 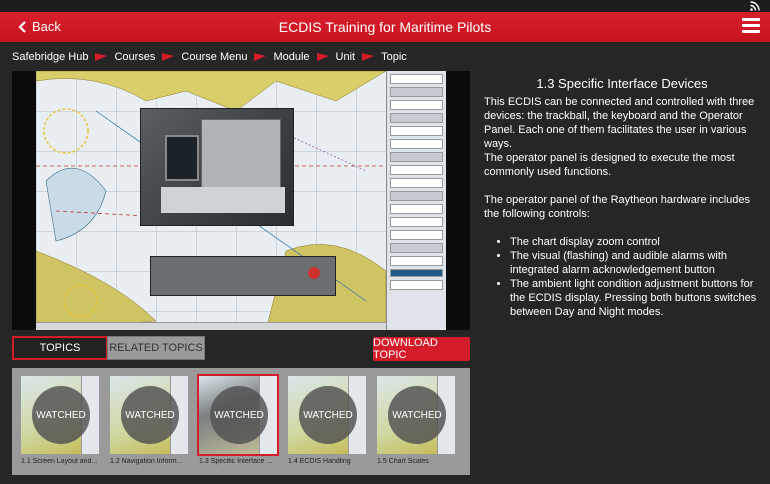 I want to click on tab-related-topics: RELATED TOPICS, so click(x=156, y=348).